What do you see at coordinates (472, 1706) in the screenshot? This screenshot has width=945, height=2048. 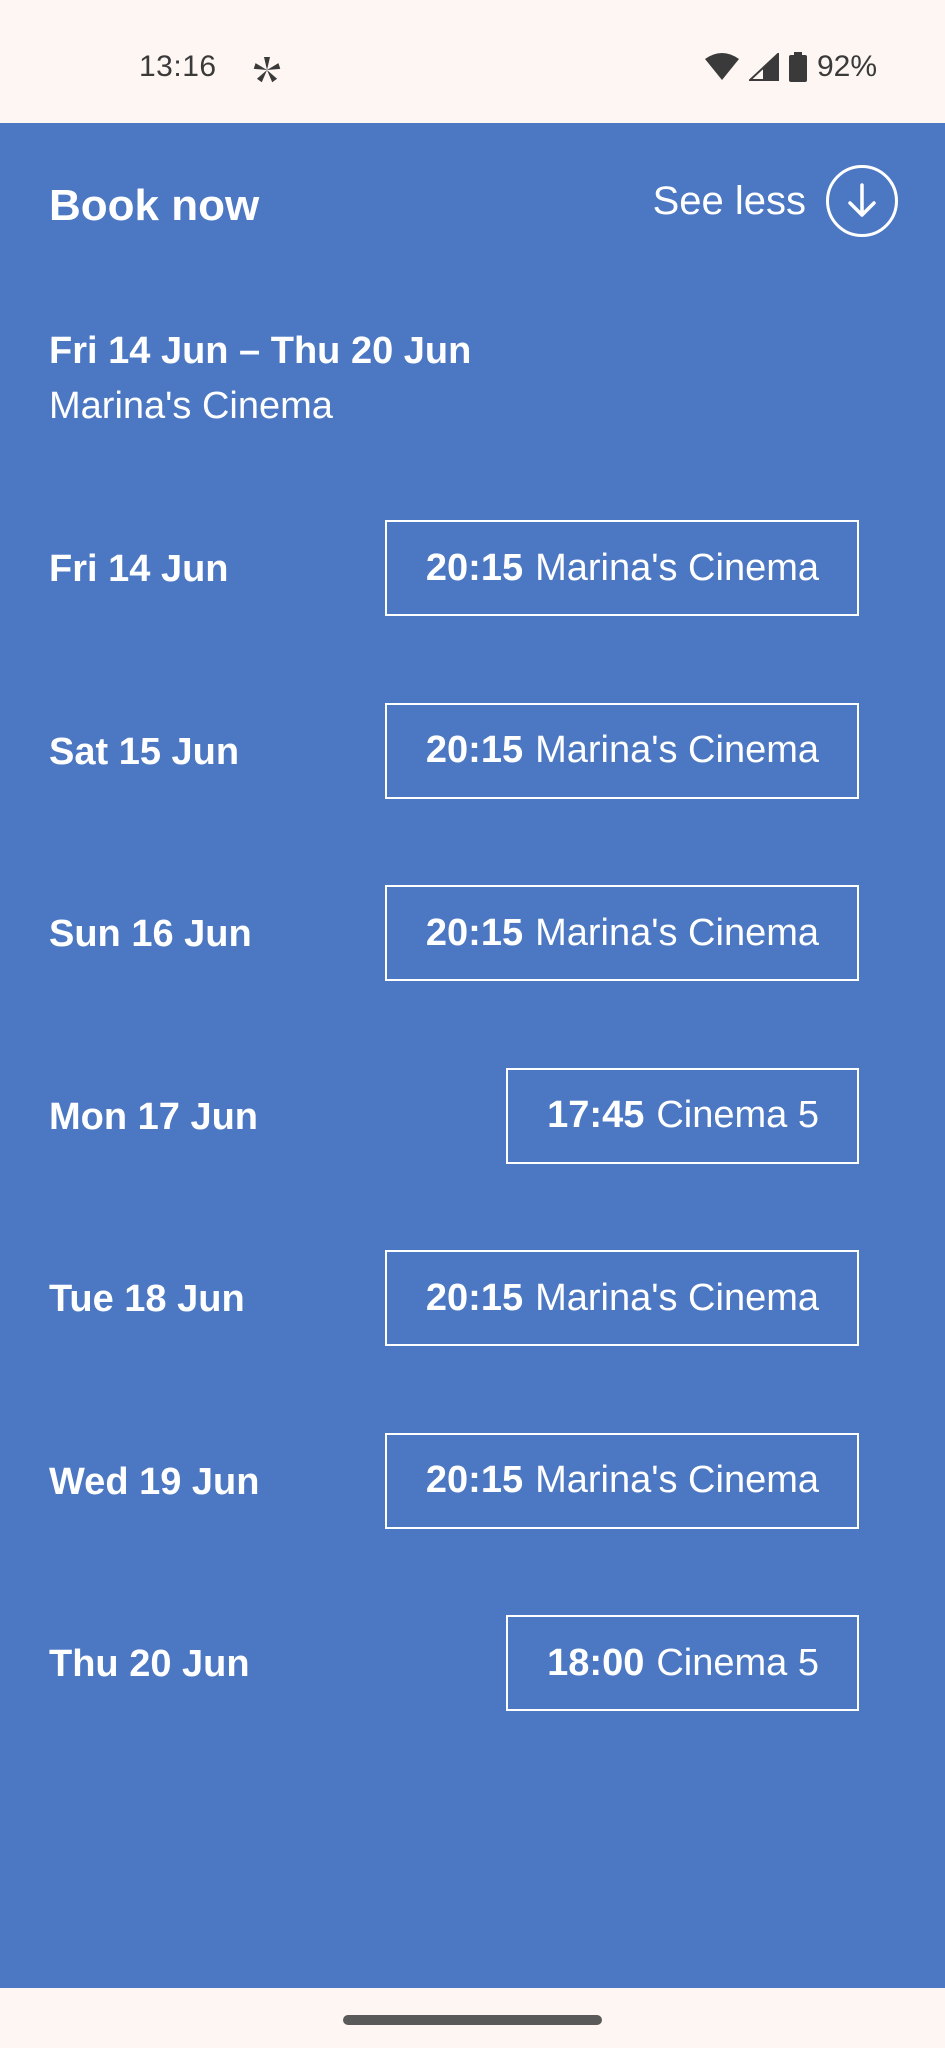 I see `showing-row: Thu 20 Jun 18:00 Cinema 5` at bounding box center [472, 1706].